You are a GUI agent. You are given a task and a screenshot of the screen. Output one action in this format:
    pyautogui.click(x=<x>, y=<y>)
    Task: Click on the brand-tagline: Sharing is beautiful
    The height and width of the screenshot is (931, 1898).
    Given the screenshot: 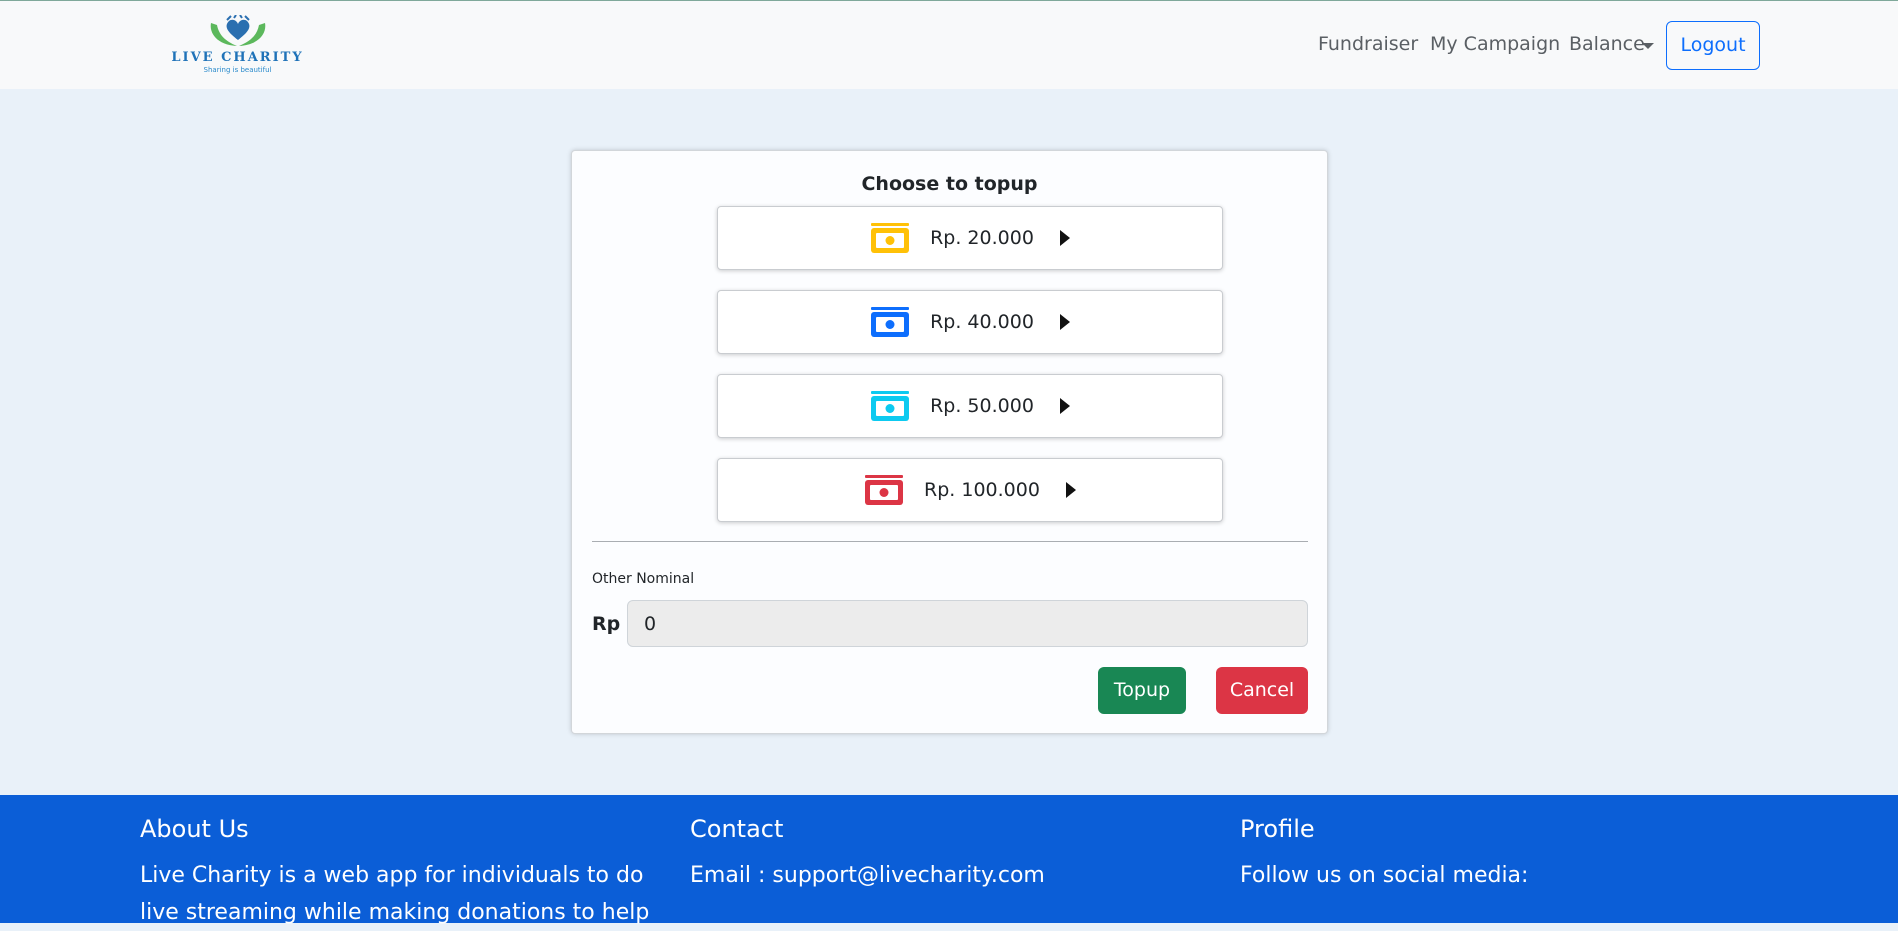 What is the action you would take?
    pyautogui.click(x=237, y=70)
    